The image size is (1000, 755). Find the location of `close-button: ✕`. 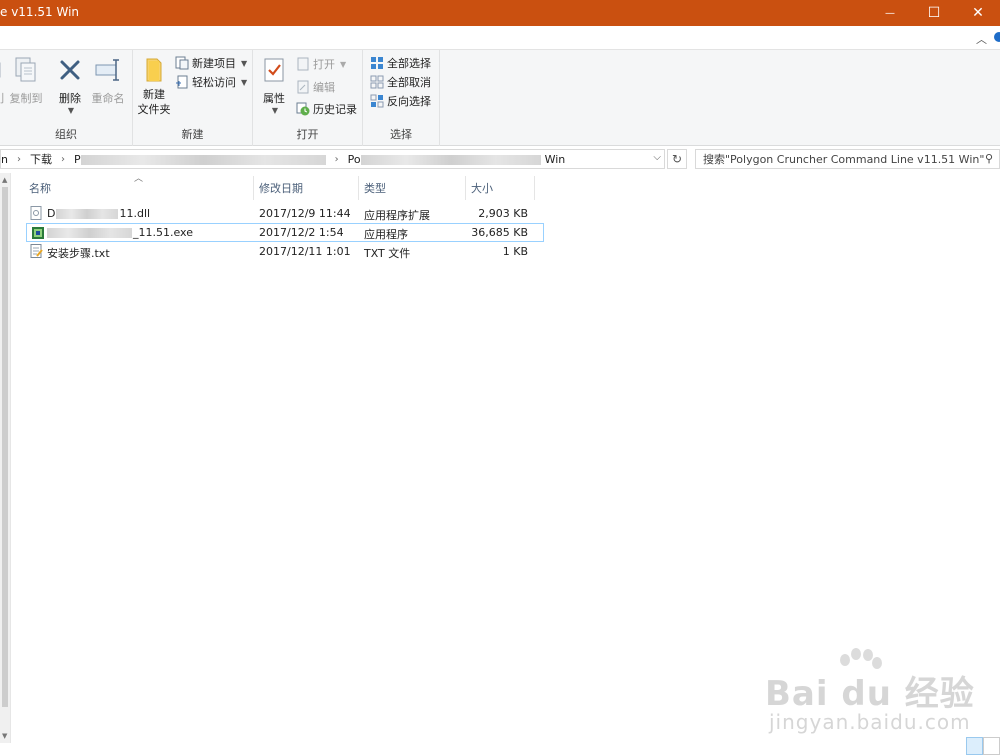

close-button: ✕ is located at coordinates (978, 13).